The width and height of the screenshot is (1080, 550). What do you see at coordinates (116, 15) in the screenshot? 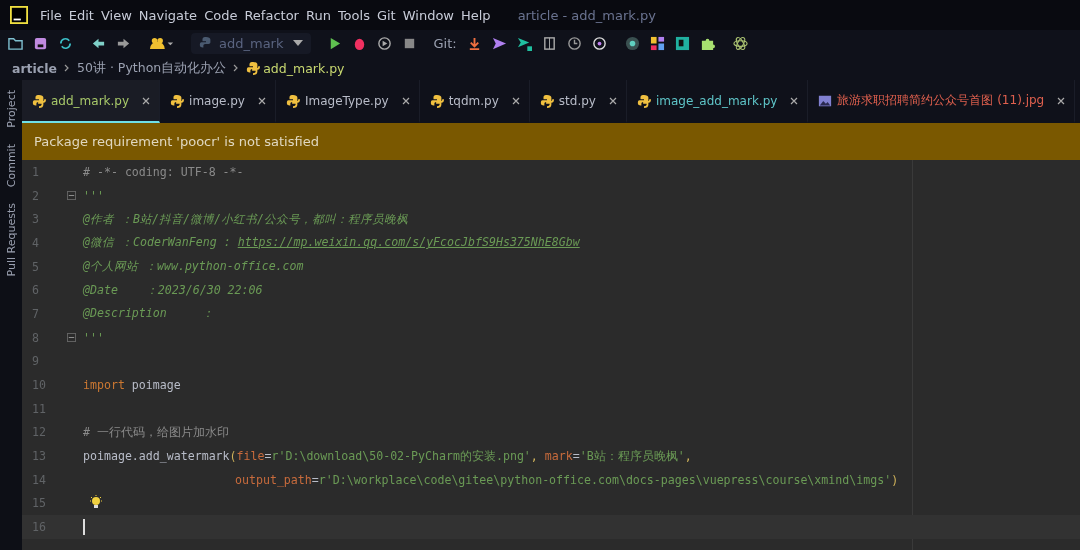
I see `menu-item: View` at bounding box center [116, 15].